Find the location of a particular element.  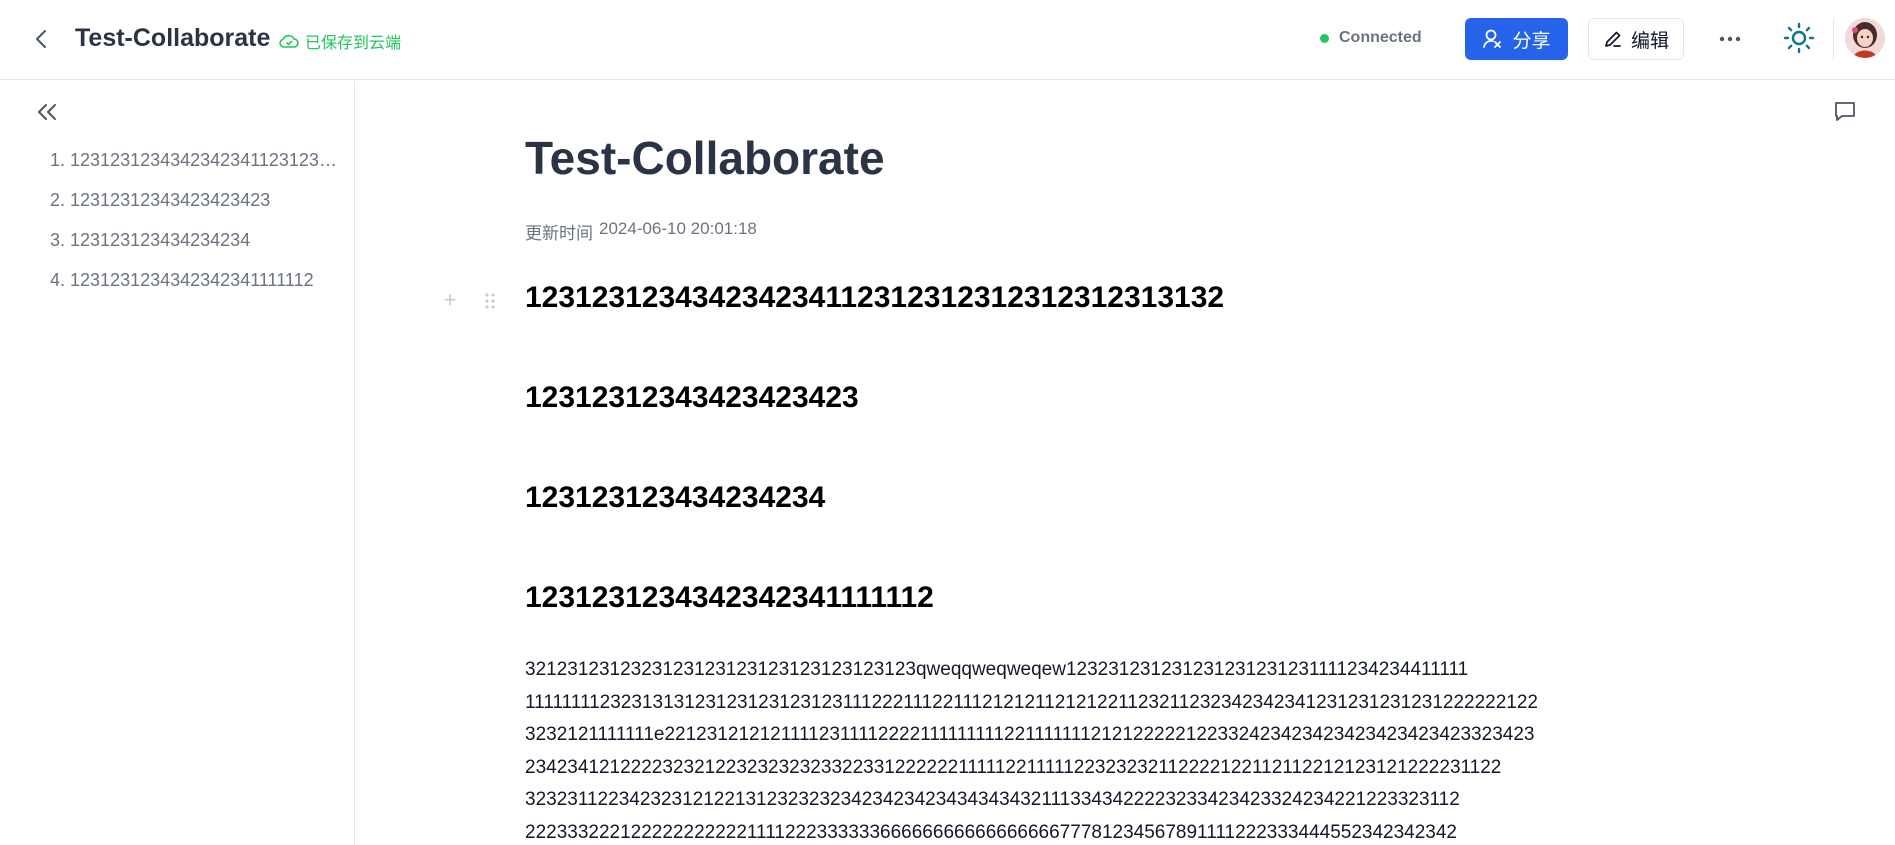

theme-toggle-button is located at coordinates (1799, 38).